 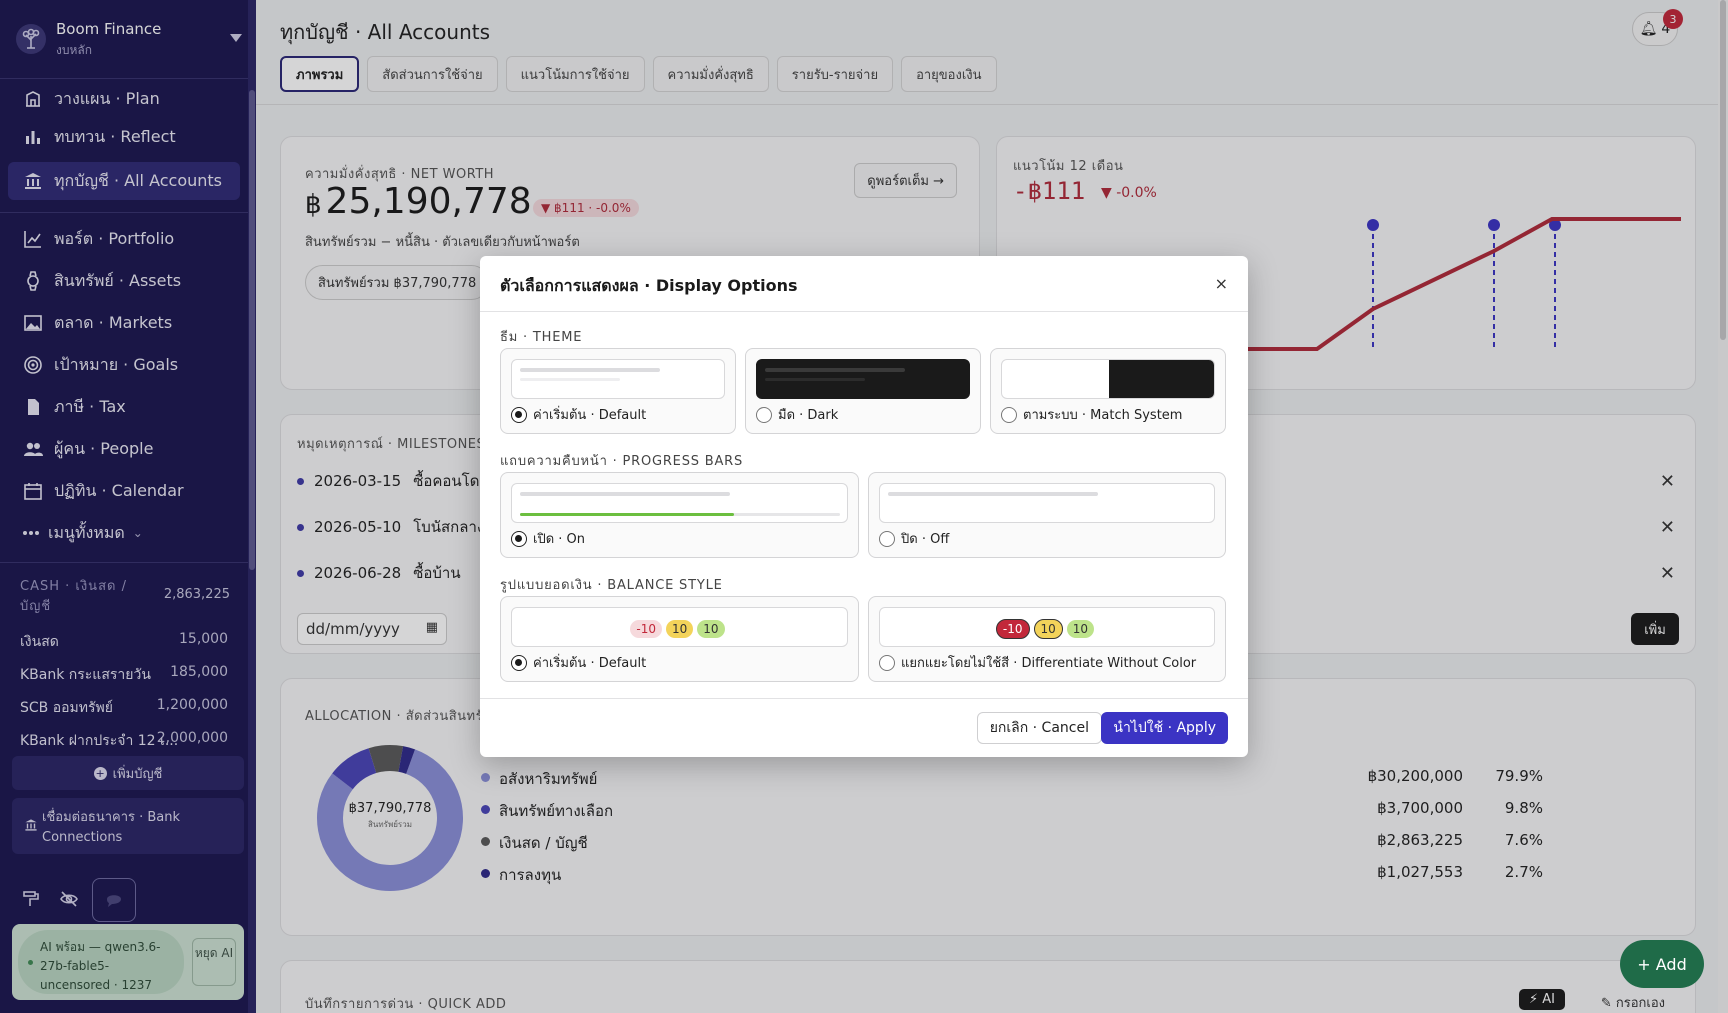 What do you see at coordinates (1047, 503) in the screenshot?
I see `progress-preview-off` at bounding box center [1047, 503].